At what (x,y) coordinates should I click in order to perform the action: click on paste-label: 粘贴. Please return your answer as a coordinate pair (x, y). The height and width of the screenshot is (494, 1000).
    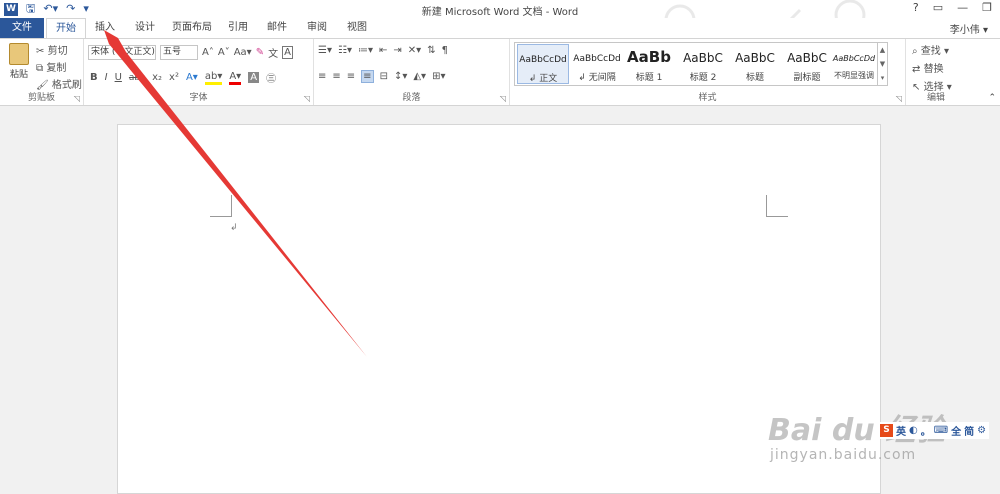
    Looking at the image, I should click on (18, 75).